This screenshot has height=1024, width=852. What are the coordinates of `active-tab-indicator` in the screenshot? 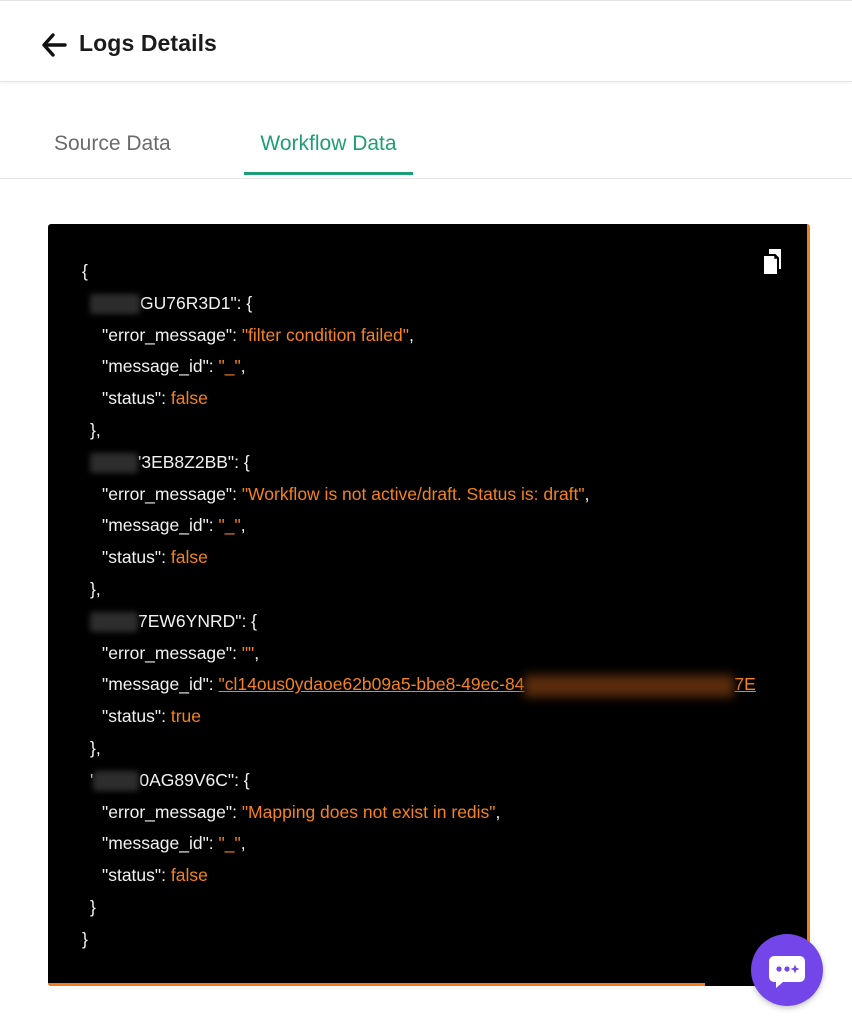 It's located at (328, 173).